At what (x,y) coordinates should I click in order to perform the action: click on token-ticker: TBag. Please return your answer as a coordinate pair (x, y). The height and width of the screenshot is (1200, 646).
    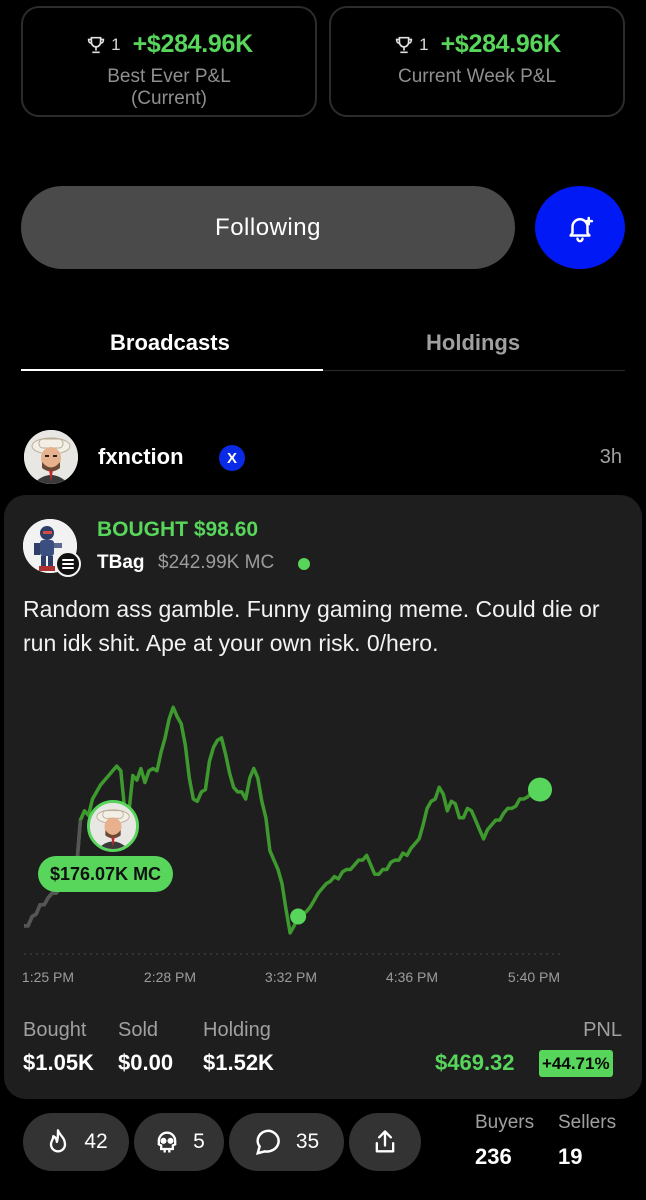
    Looking at the image, I should click on (121, 563).